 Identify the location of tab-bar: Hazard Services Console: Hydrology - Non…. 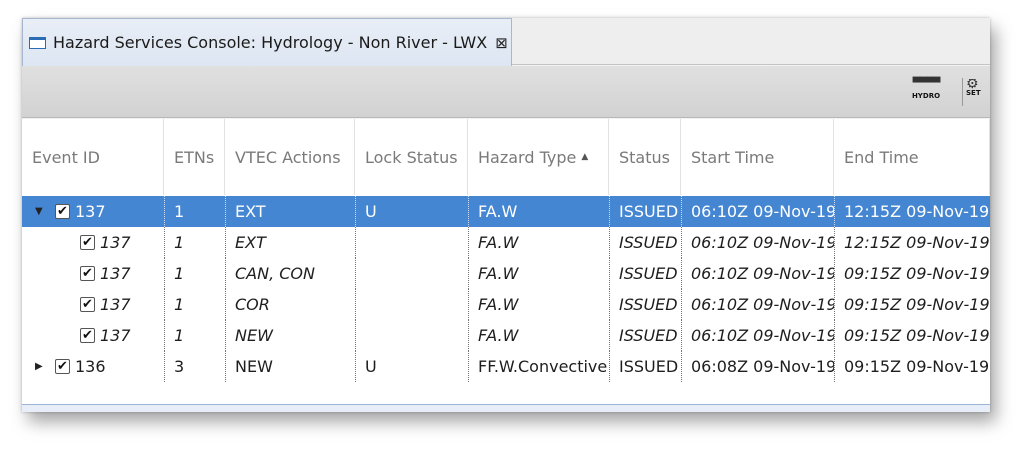
(506, 42).